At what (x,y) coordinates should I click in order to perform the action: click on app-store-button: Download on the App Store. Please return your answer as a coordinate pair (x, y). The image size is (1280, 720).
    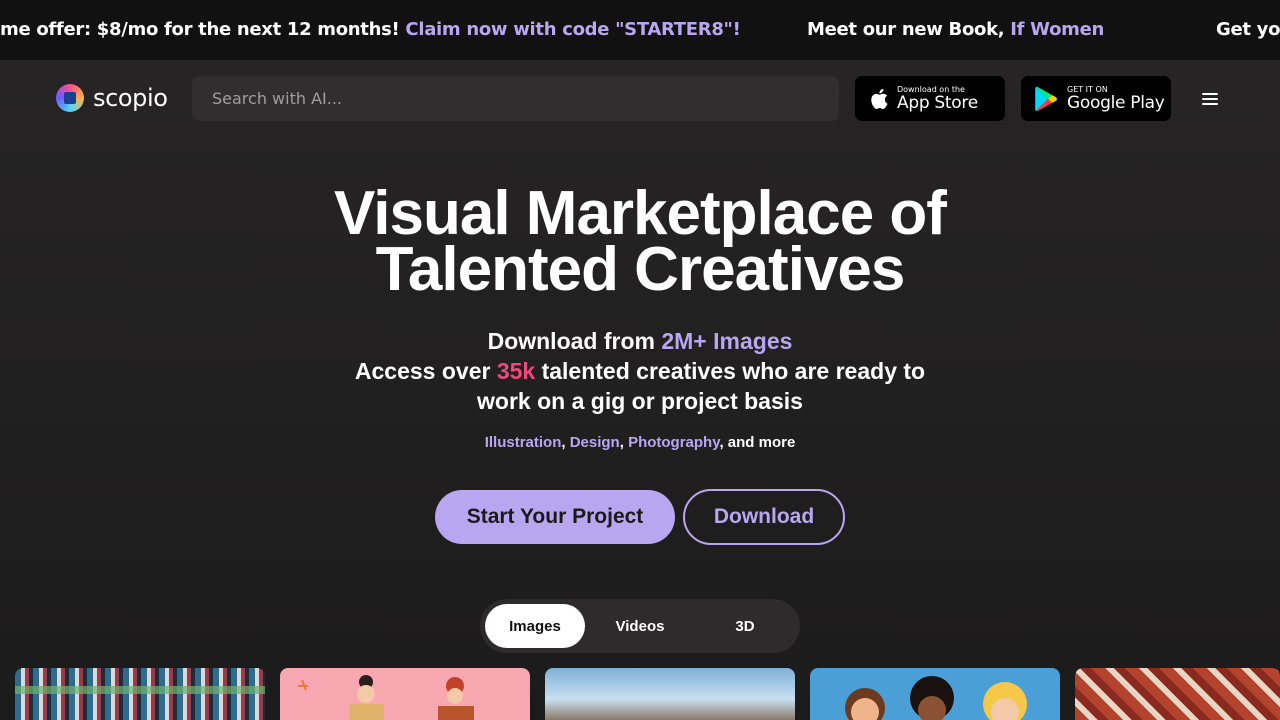
    Looking at the image, I should click on (930, 98).